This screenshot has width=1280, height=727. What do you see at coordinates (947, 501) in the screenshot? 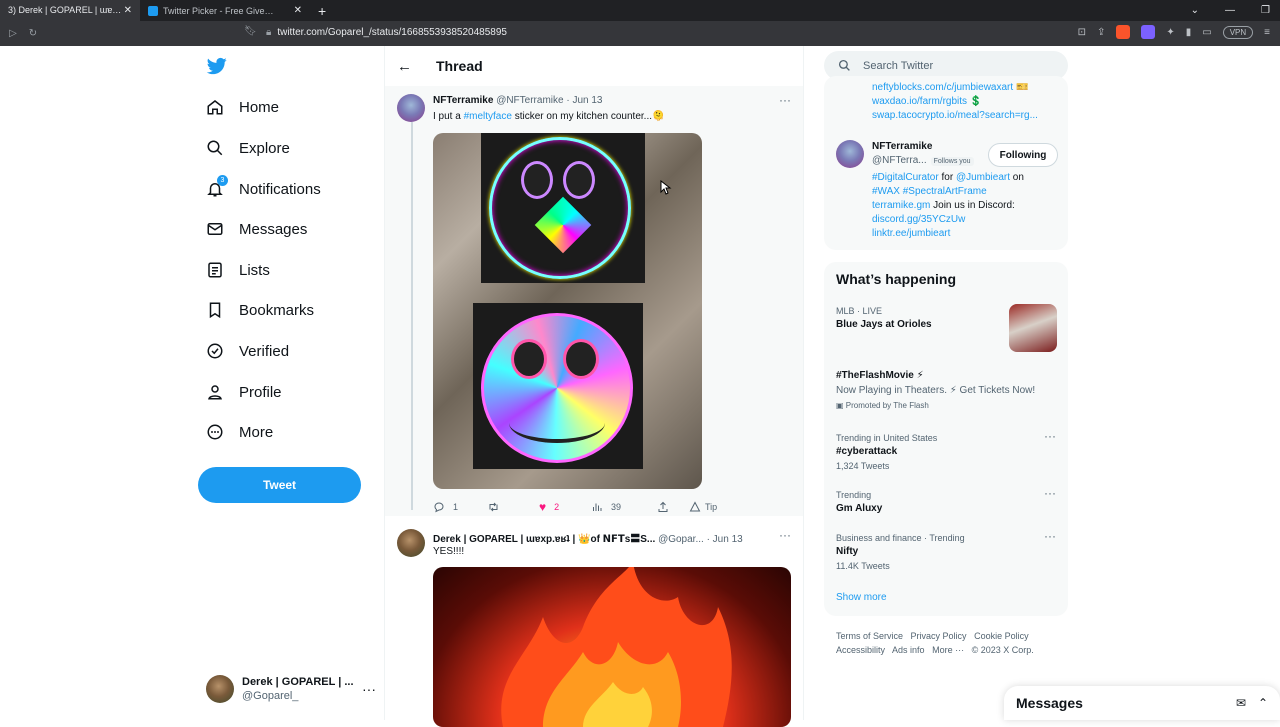
I see `trend-item: Trending Gm Aluxy ···` at bounding box center [947, 501].